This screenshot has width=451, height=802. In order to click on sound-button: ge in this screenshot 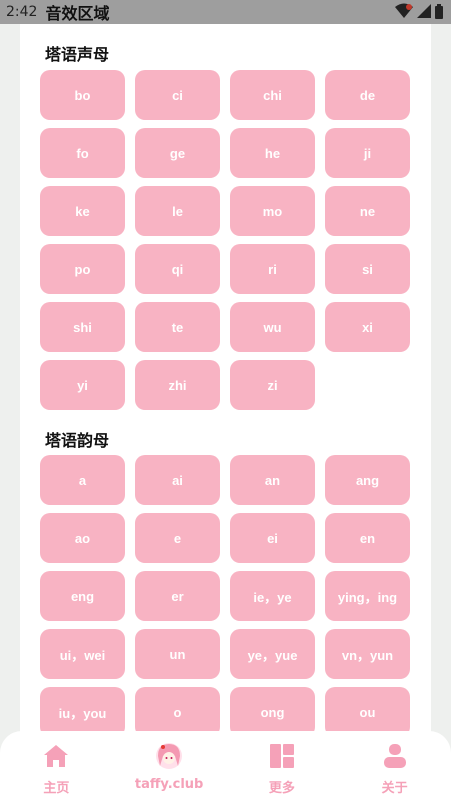, I will do `click(177, 153)`.